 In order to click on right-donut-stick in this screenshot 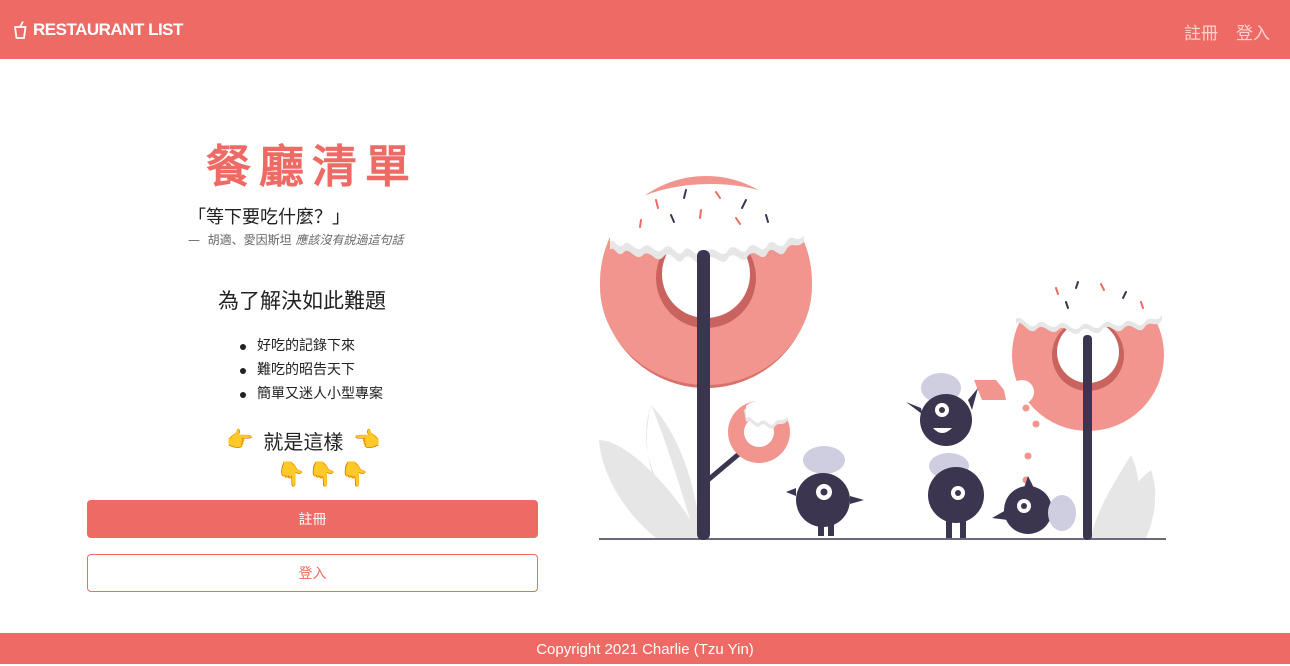, I will do `click(1087, 437)`.